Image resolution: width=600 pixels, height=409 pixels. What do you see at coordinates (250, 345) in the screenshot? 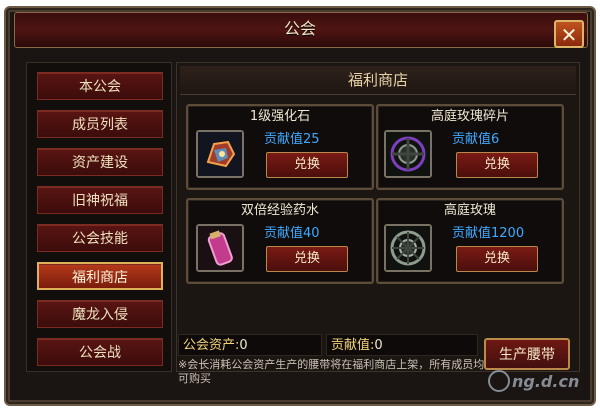
I see `guild-assets: 公会资产:0` at bounding box center [250, 345].